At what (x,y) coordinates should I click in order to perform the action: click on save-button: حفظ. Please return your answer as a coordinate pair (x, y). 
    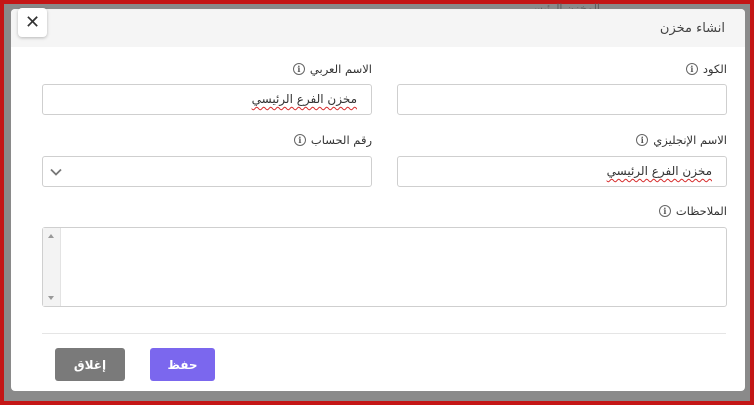
    Looking at the image, I should click on (182, 364).